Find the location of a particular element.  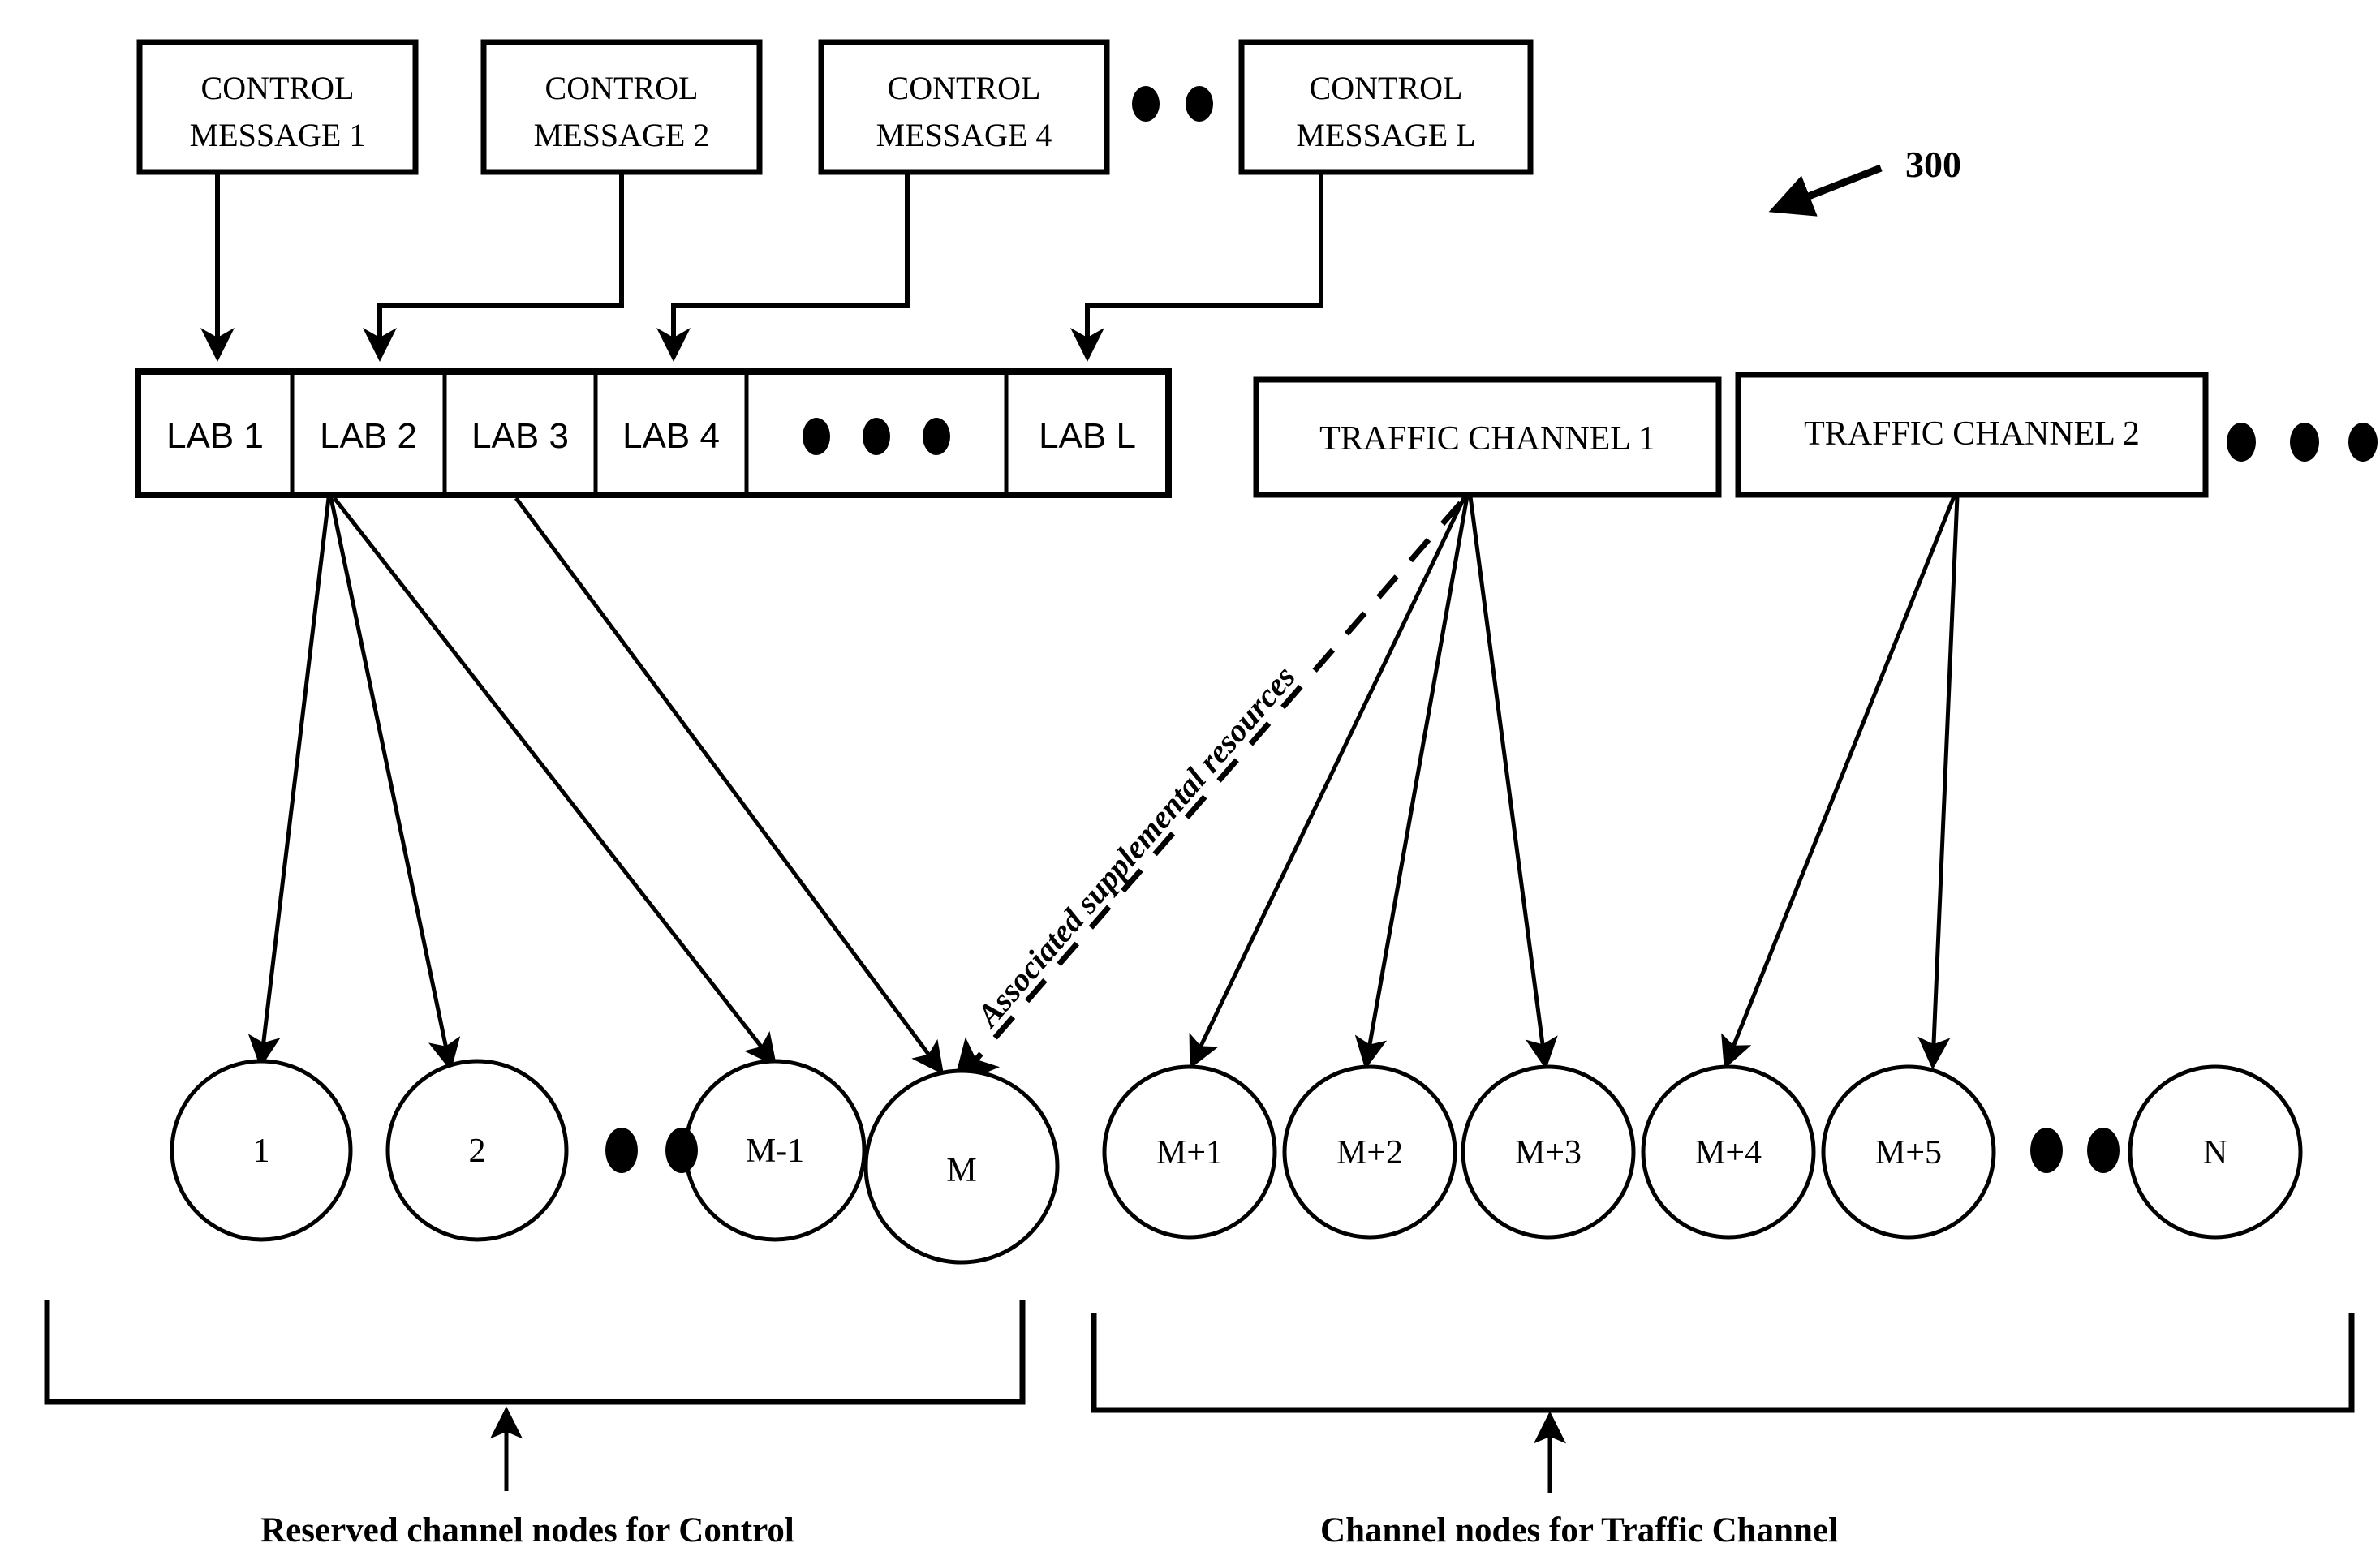

channel-node-label-m-minus-1: M-1 is located at coordinates (775, 1151).